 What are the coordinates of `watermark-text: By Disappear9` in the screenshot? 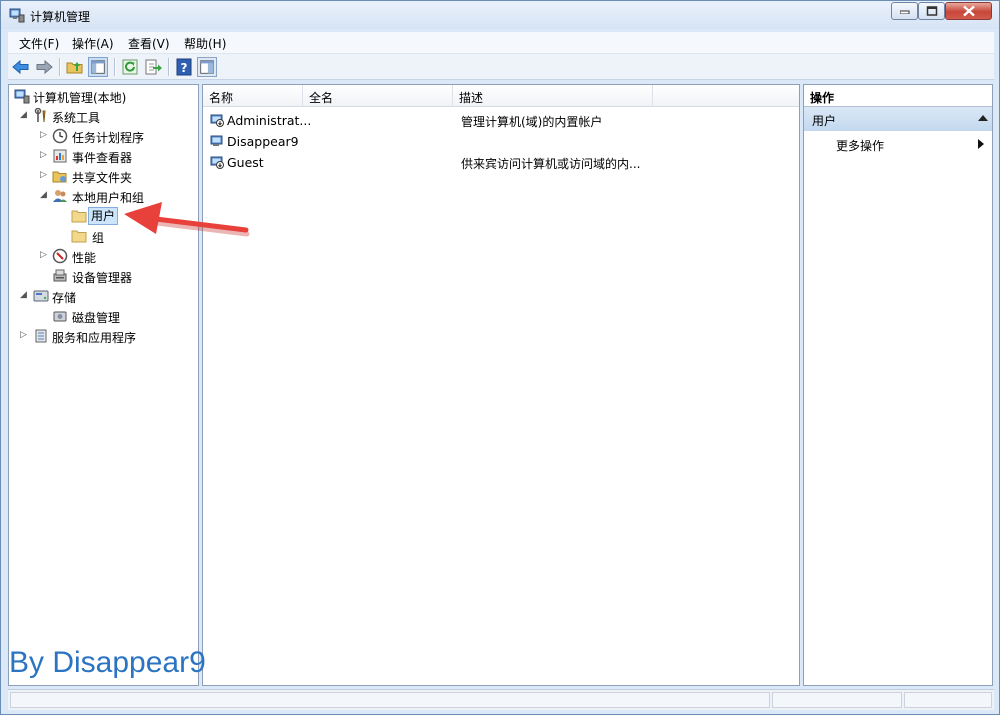 It's located at (107, 662).